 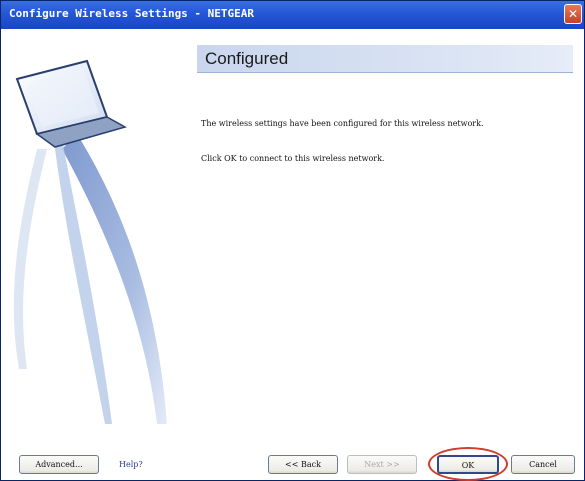 I want to click on page-heading-bar: Configured, so click(x=385, y=59).